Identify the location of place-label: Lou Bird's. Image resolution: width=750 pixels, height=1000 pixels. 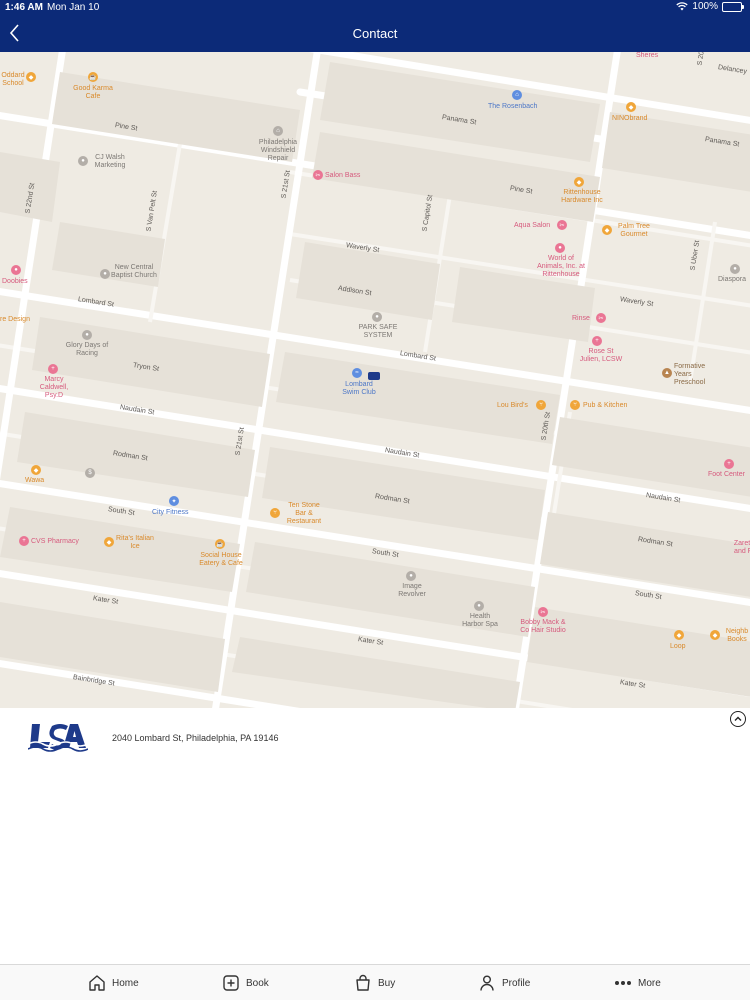
(512, 406).